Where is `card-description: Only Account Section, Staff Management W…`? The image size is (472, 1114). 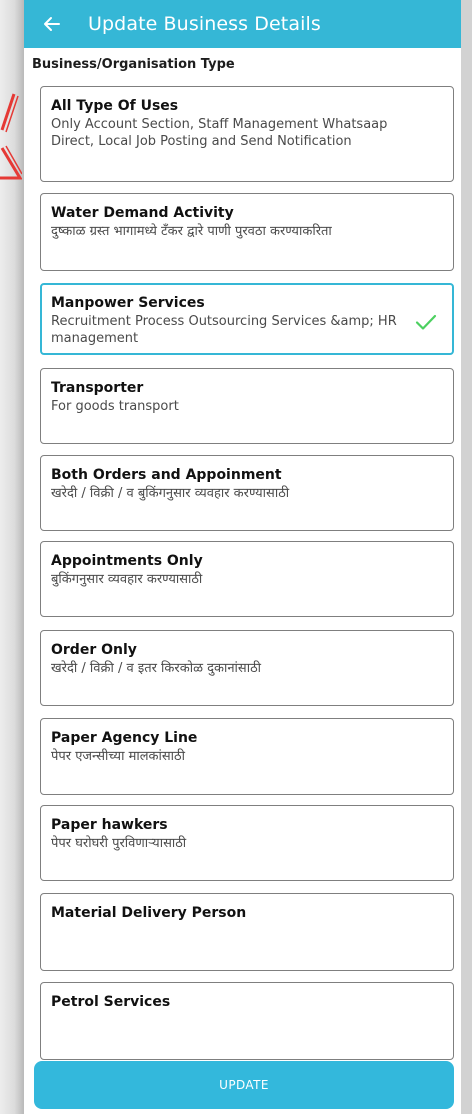 card-description: Only Account Section, Staff Management W… is located at coordinates (219, 133).